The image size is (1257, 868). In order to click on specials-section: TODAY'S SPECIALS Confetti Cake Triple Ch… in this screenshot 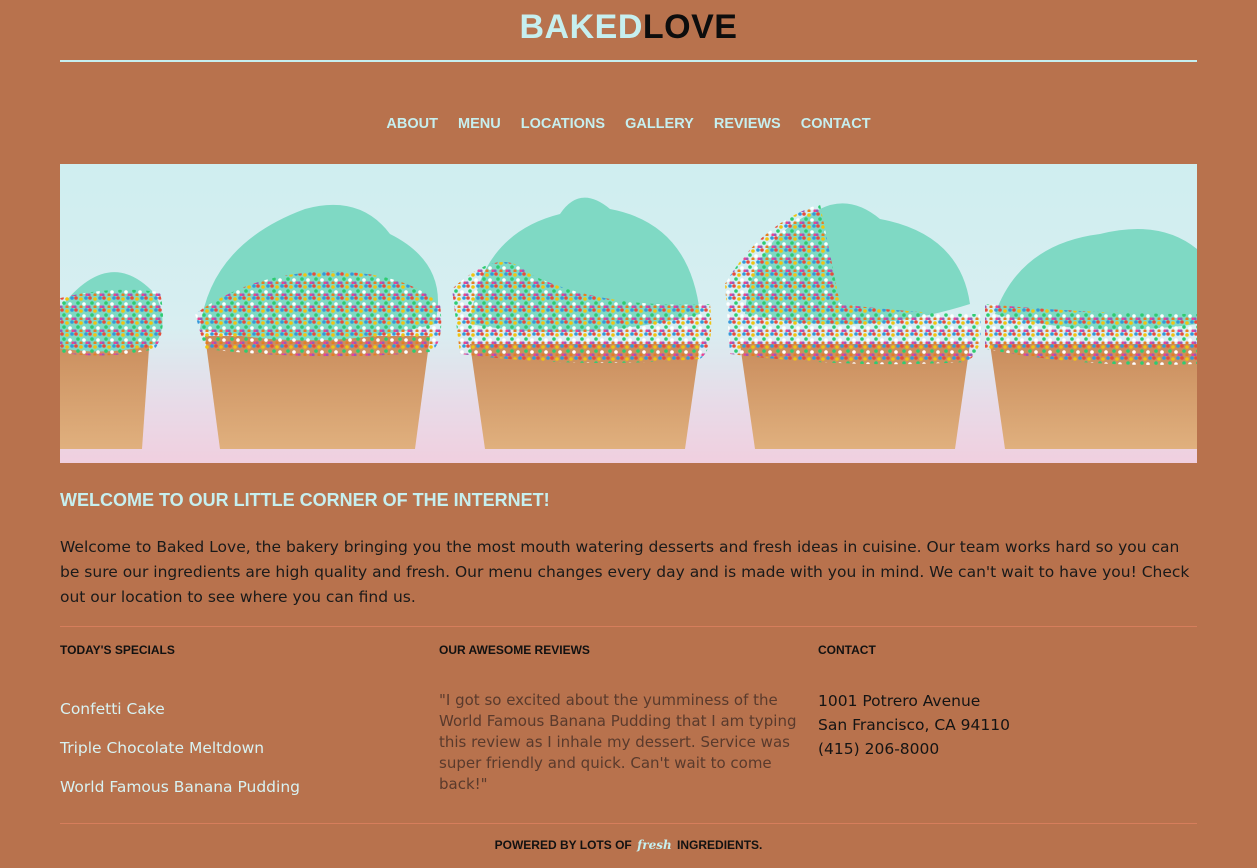, I will do `click(245, 719)`.